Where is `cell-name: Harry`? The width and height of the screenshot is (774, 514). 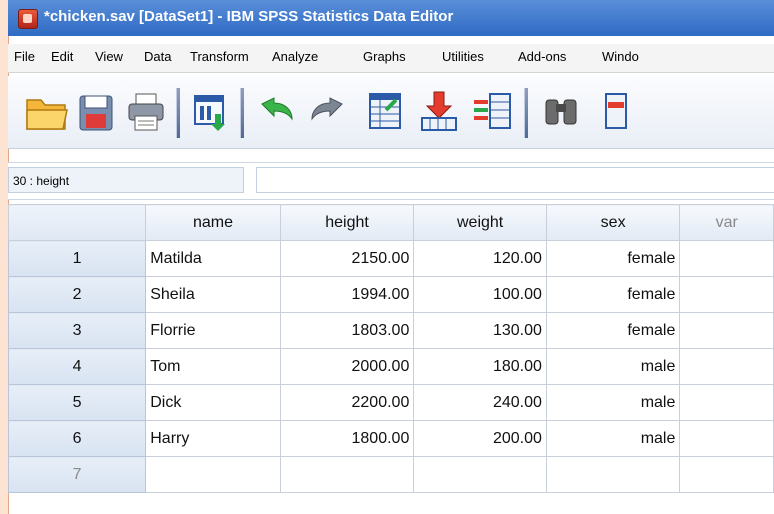 cell-name: Harry is located at coordinates (213, 438).